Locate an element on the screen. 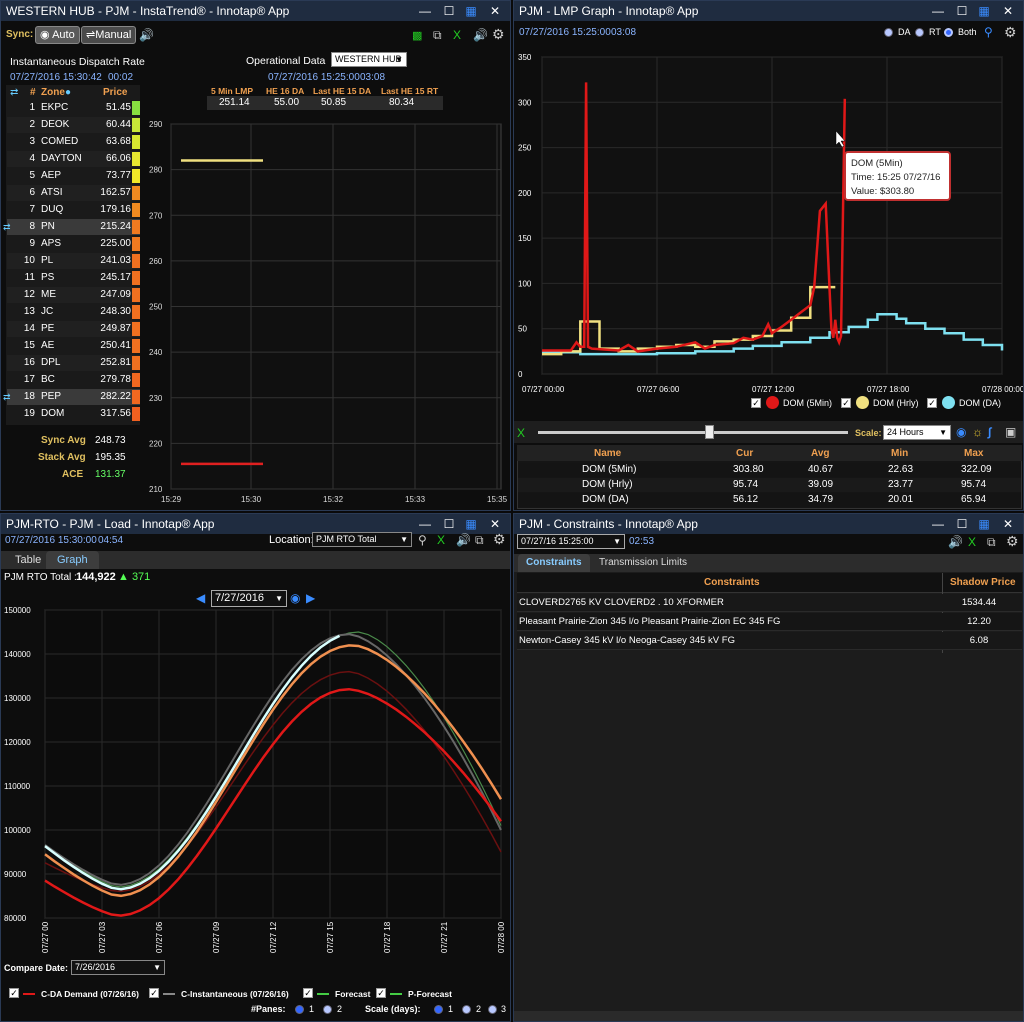 The image size is (1024, 1022). prev-date-icon: ◀ is located at coordinates (200, 598).